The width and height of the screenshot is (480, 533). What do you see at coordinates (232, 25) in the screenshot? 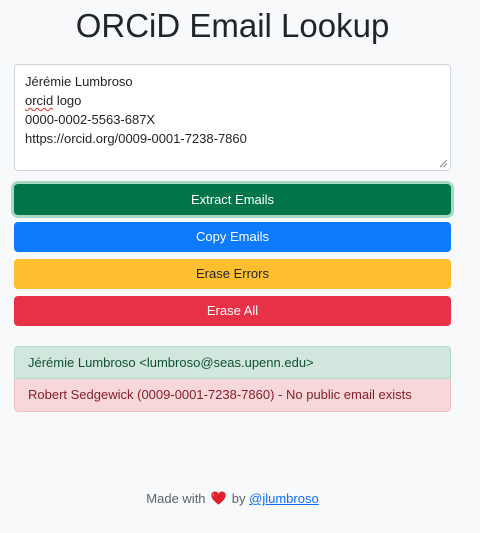
I see `page-title: ORCiD Email Lookup` at bounding box center [232, 25].